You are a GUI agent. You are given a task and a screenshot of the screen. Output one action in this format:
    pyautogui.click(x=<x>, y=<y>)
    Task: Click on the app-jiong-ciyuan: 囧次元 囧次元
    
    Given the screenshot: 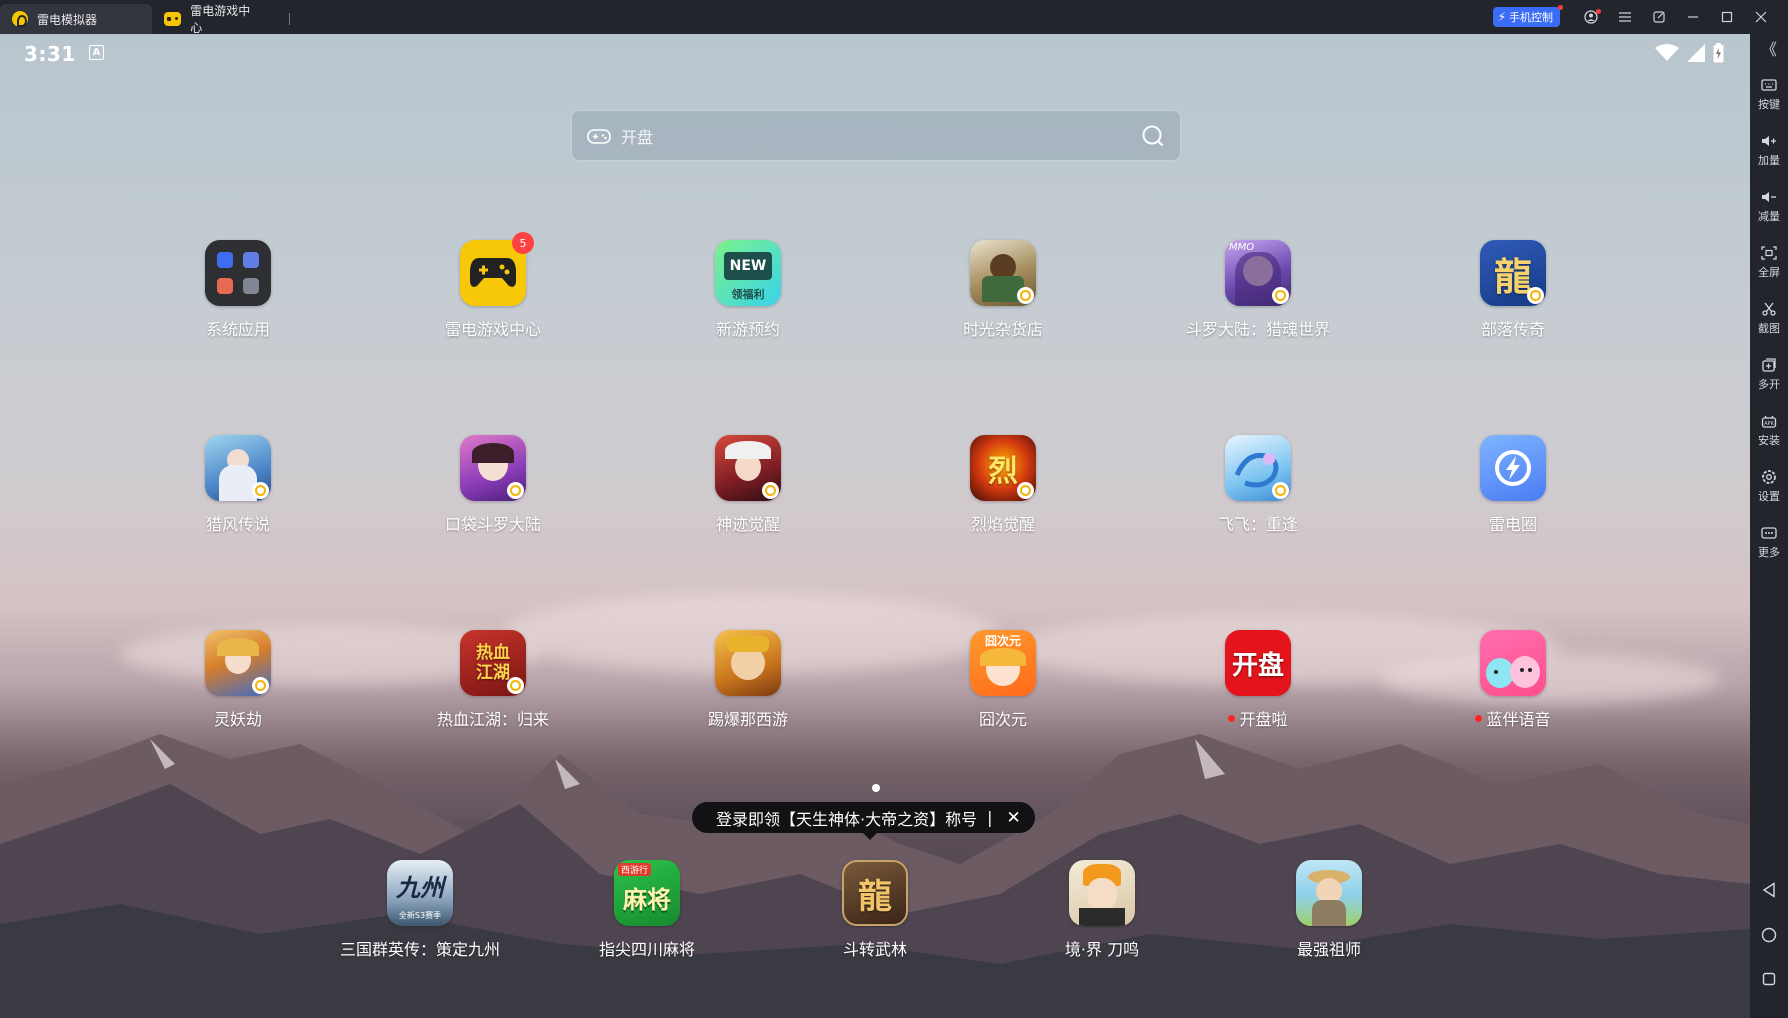 What is the action you would take?
    pyautogui.click(x=1003, y=680)
    